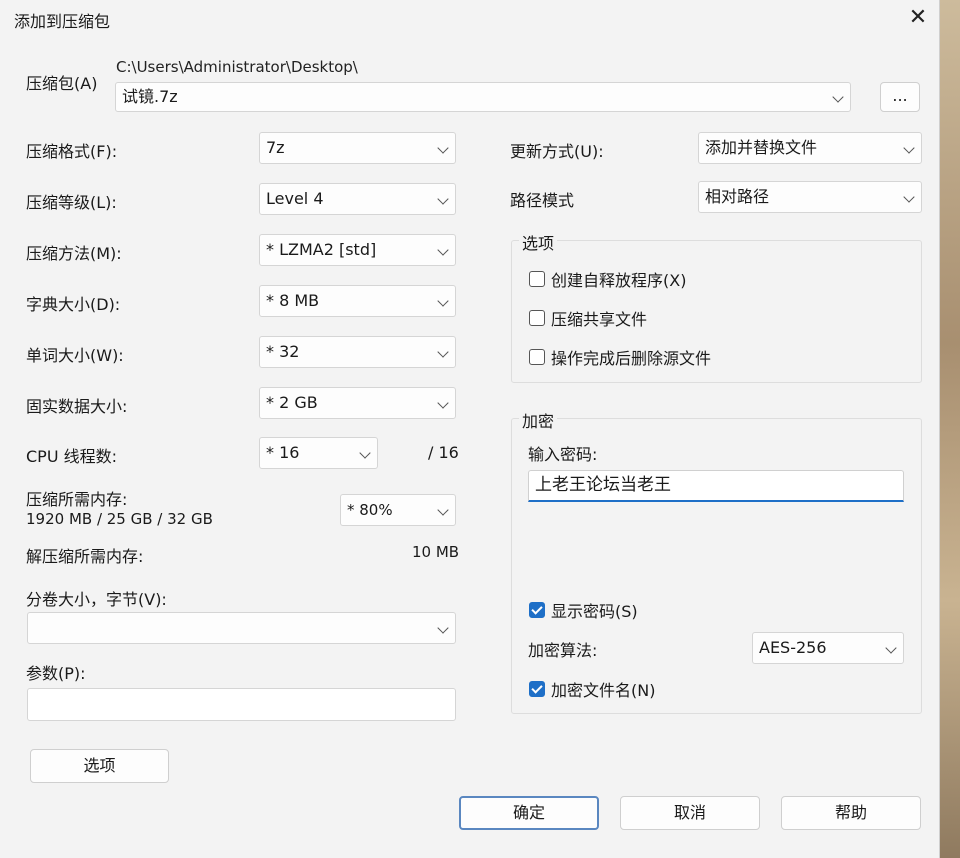  Describe the element at coordinates (949, 429) in the screenshot. I see `desktop-background` at that location.